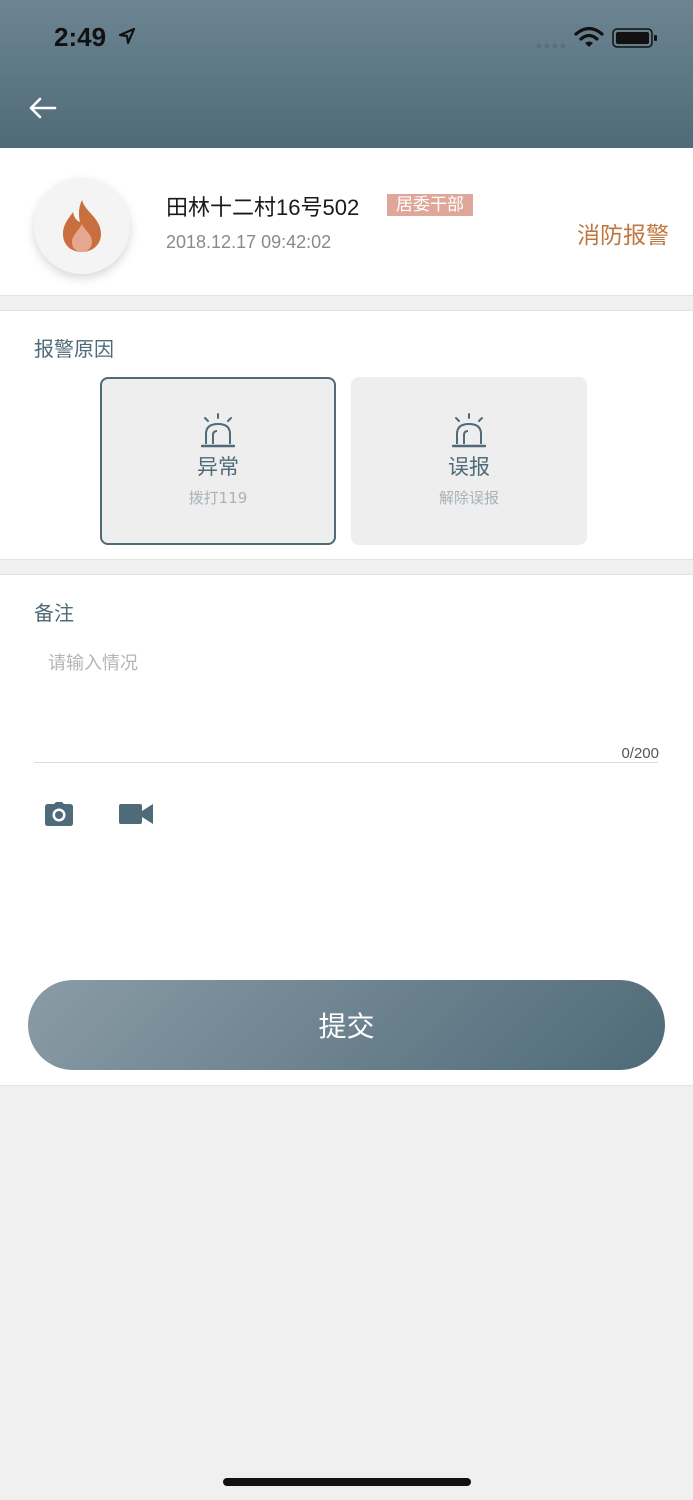 The height and width of the screenshot is (1500, 693). Describe the element at coordinates (430, 205) in the screenshot. I see `role-badge: 居委干部` at that location.